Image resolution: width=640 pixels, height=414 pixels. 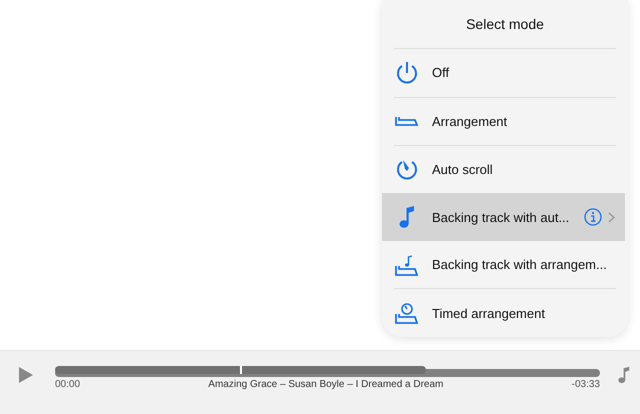 What do you see at coordinates (586, 384) in the screenshot?
I see `remaining-time: -03:33` at bounding box center [586, 384].